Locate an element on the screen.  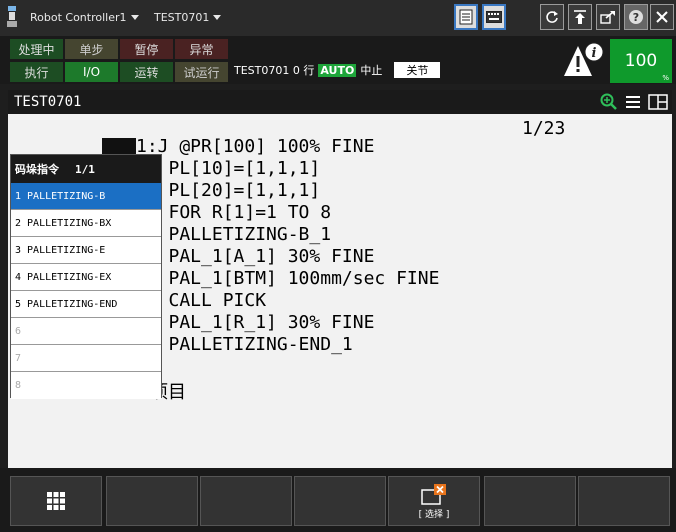
close-icon is located at coordinates (662, 17).